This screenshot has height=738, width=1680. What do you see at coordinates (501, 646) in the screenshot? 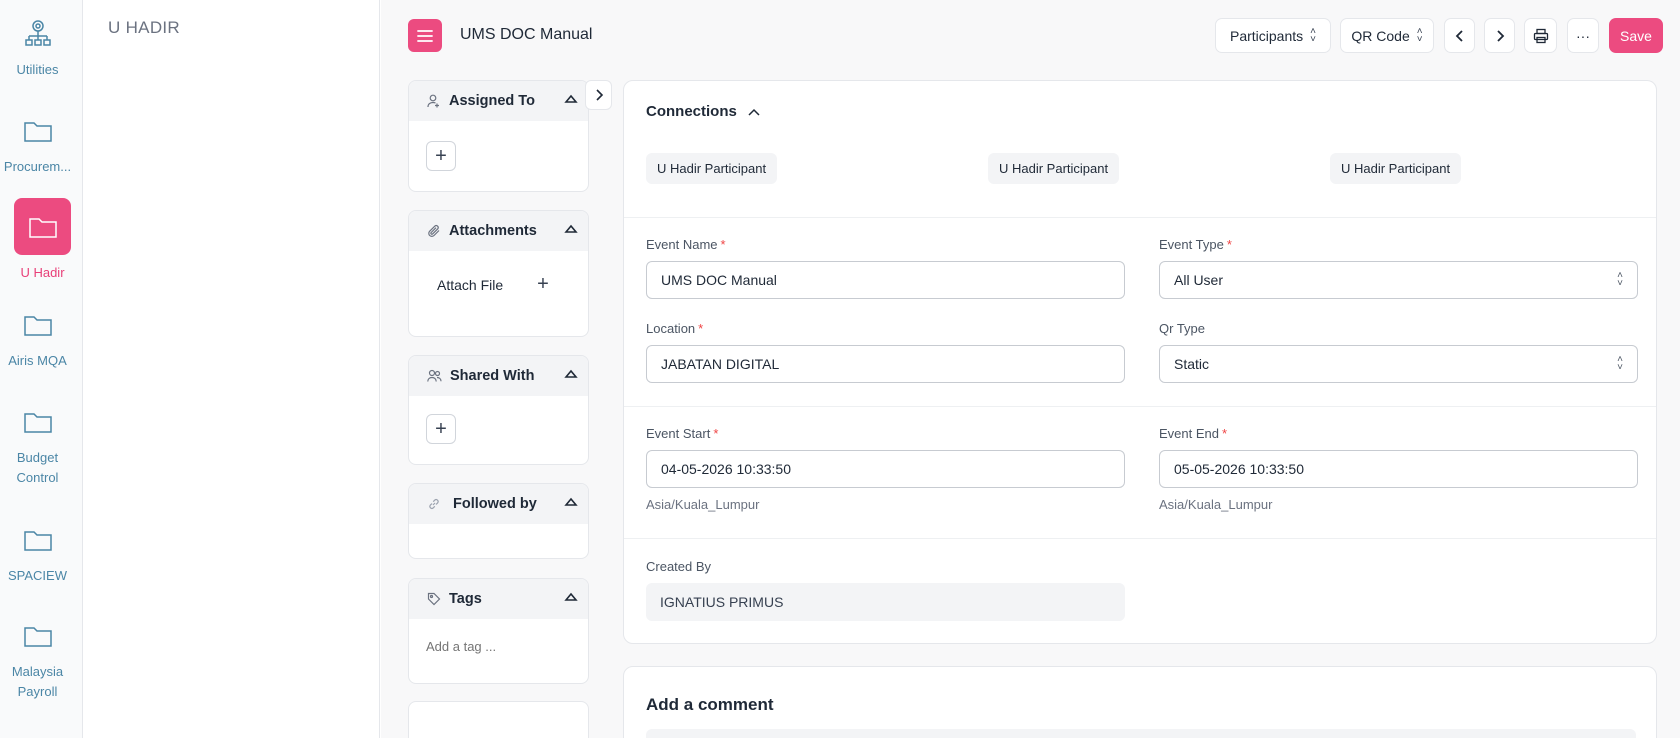
I see `add-tag-input` at bounding box center [501, 646].